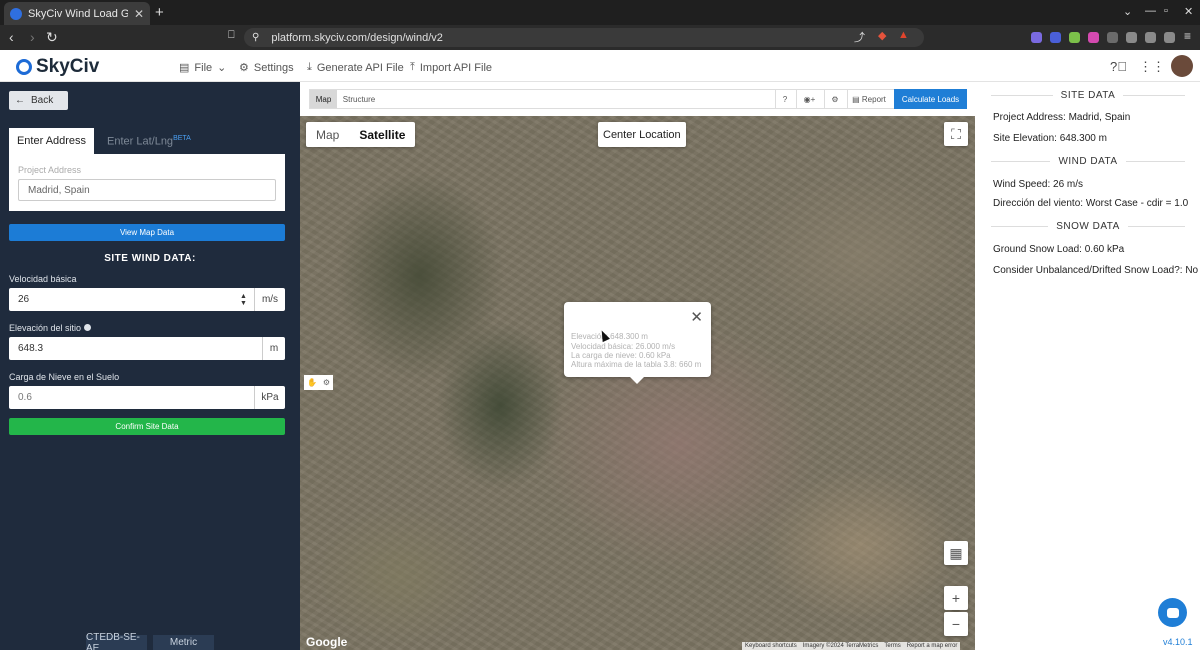 Image resolution: width=1200 pixels, height=650 pixels. I want to click on center-location-button: Center Location, so click(642, 134).